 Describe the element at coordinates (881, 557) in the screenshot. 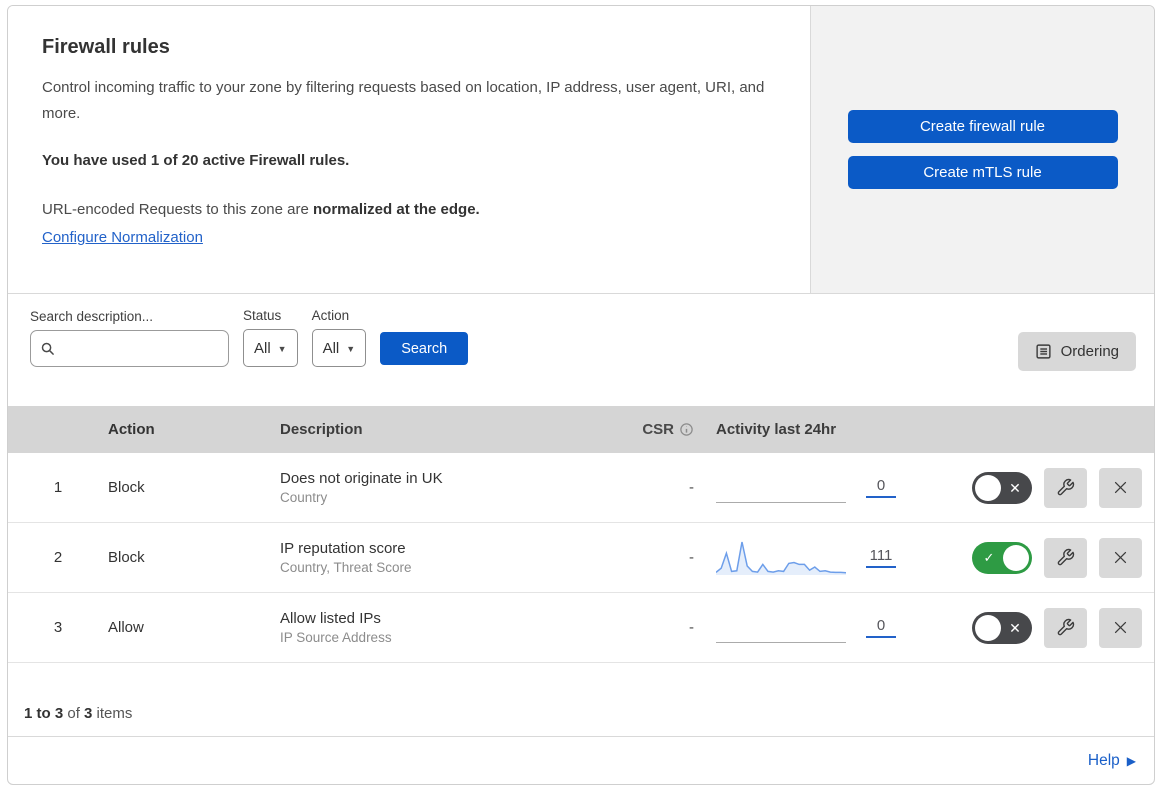

I see `activity-count-link: 111` at that location.